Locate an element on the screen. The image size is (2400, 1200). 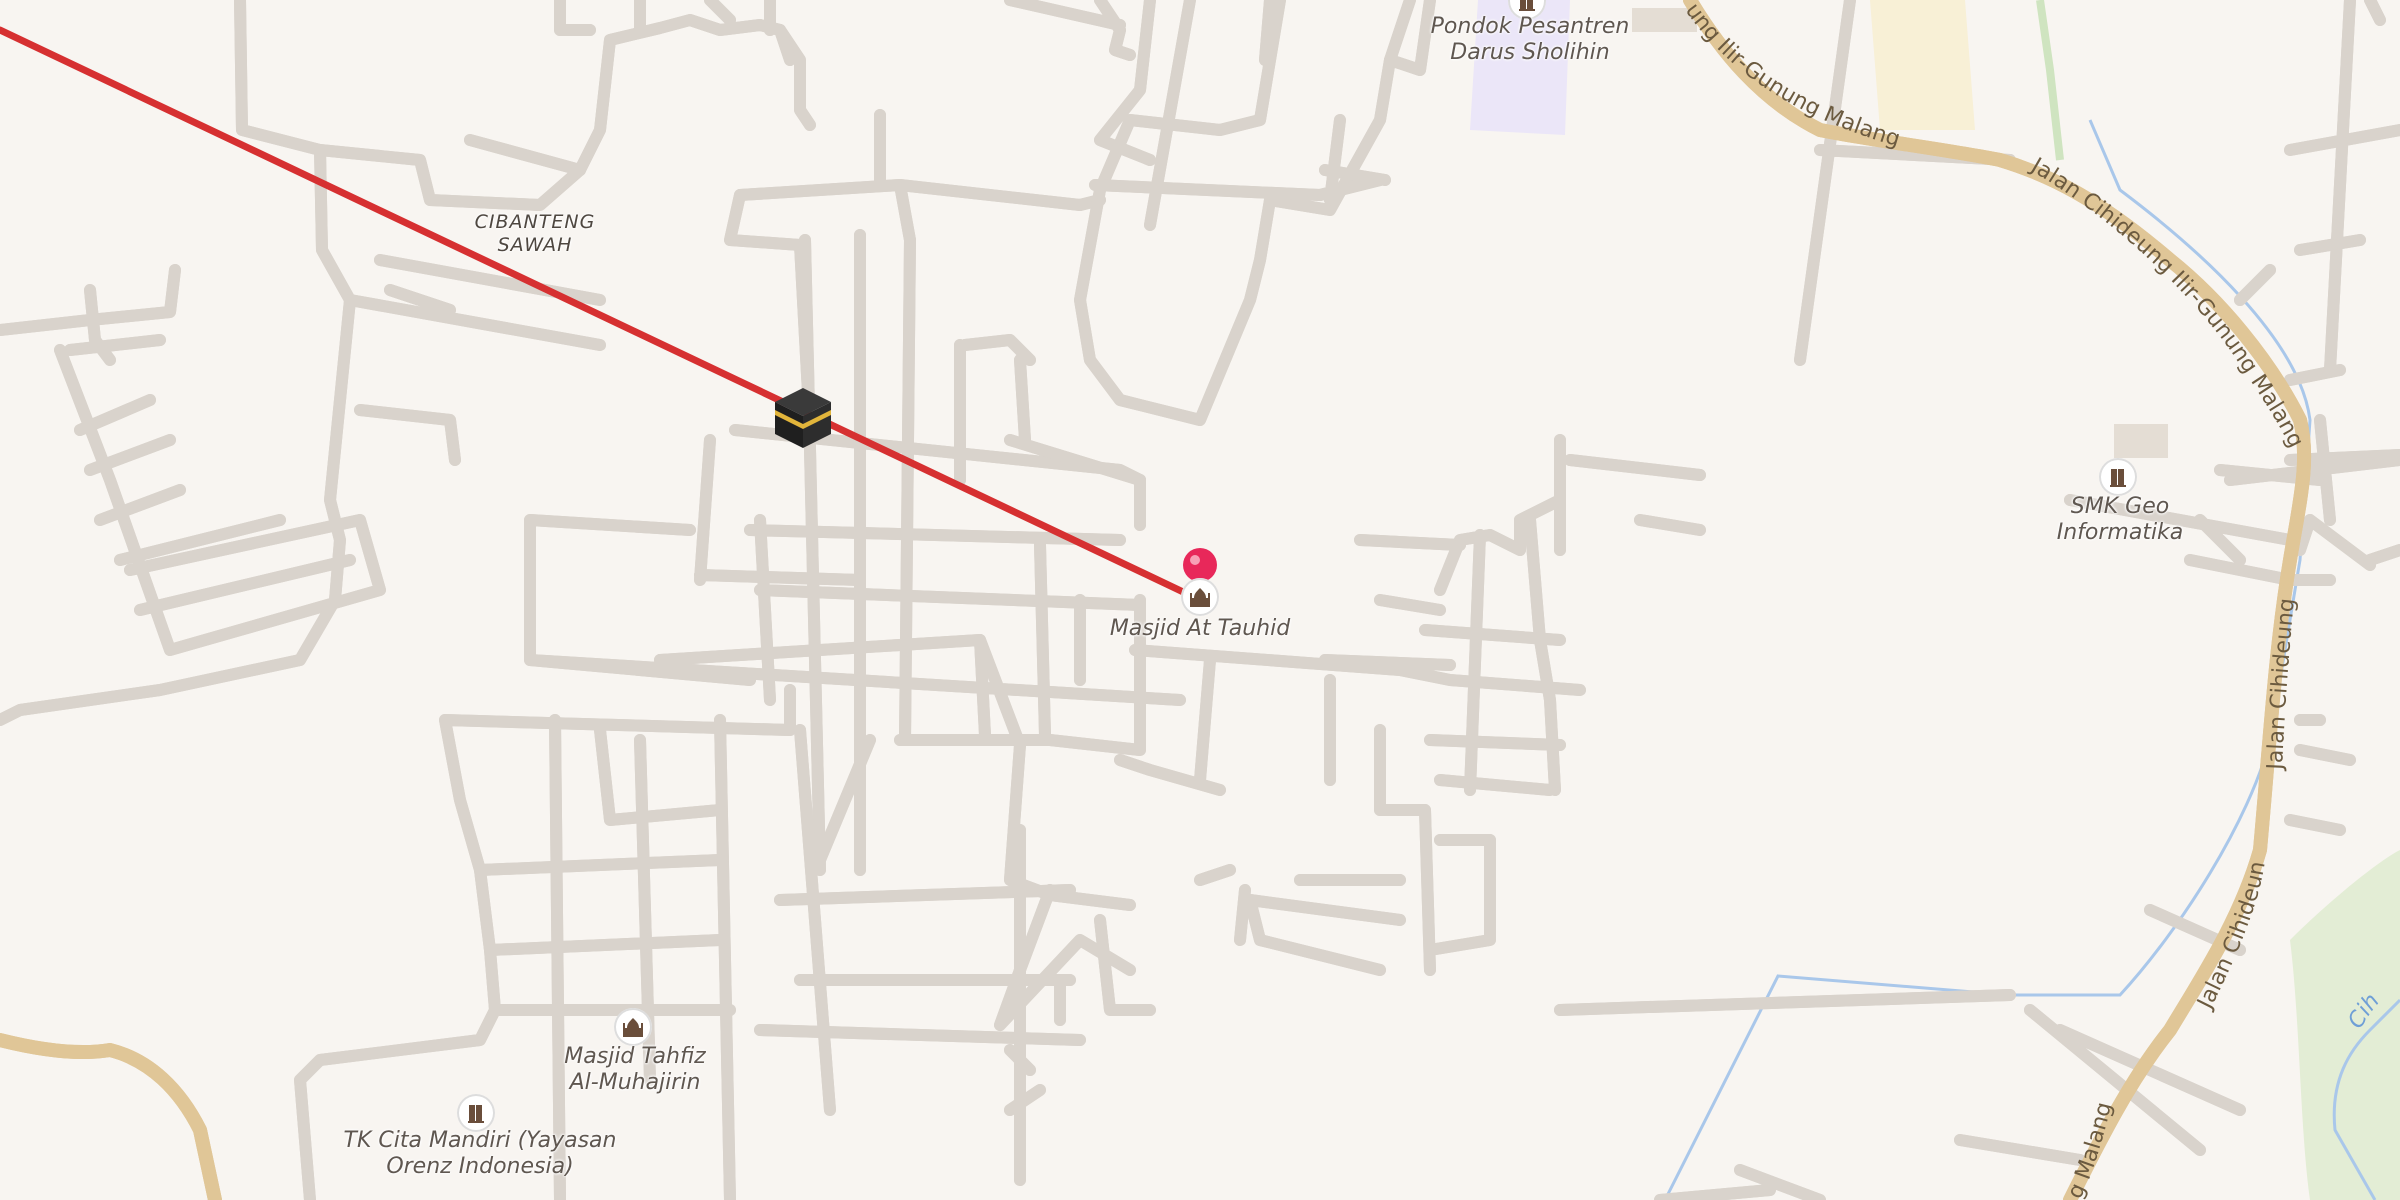
poi-label-smk-geo: SMK Geo Informatika is located at coordinates (2120, 520).